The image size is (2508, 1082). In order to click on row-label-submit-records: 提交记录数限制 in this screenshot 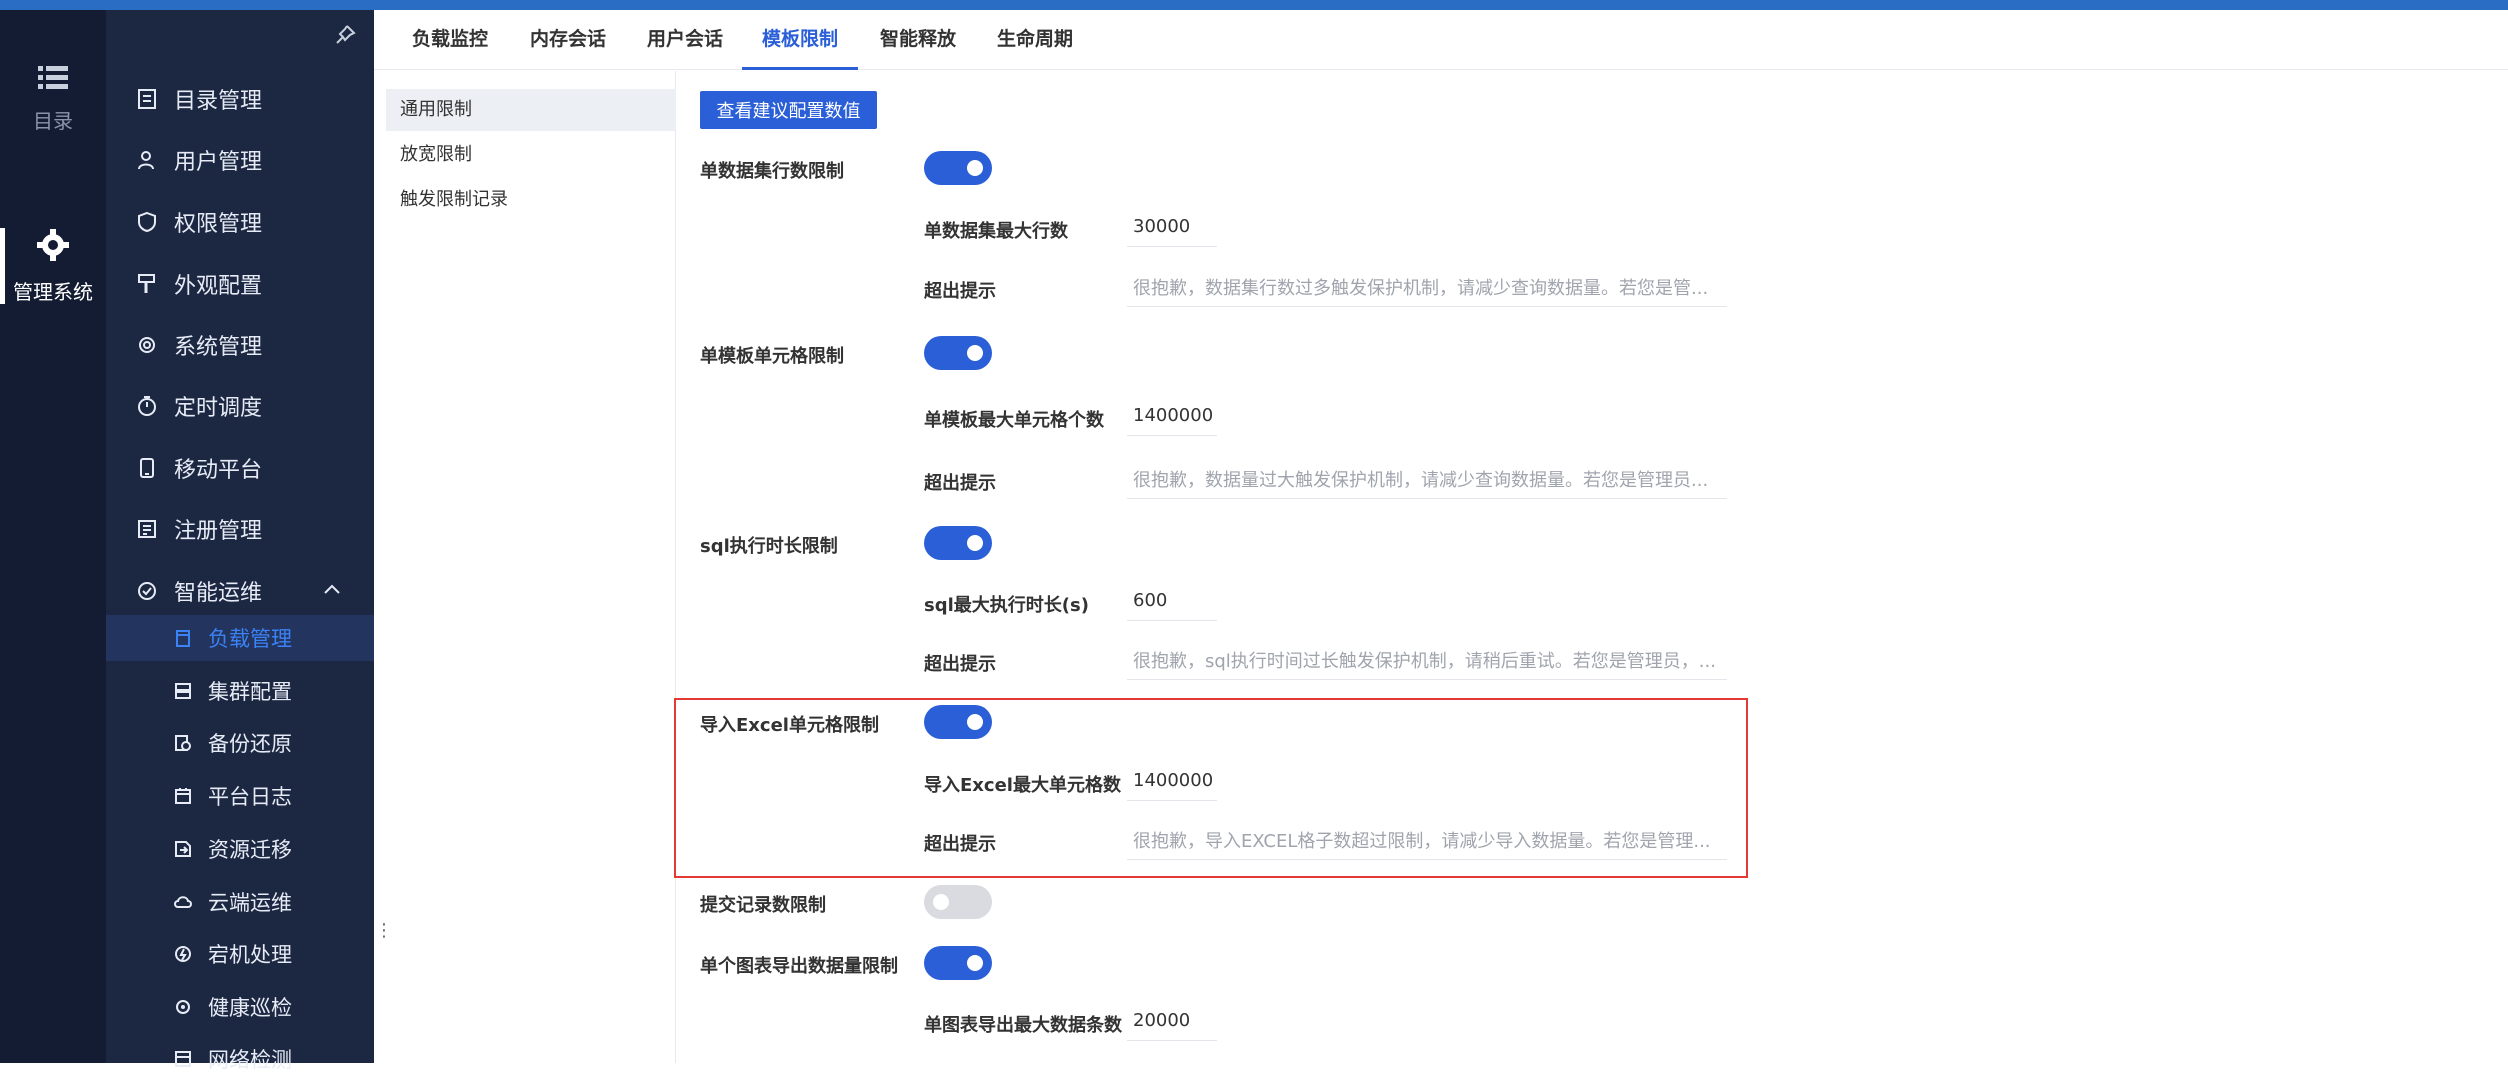, I will do `click(763, 905)`.